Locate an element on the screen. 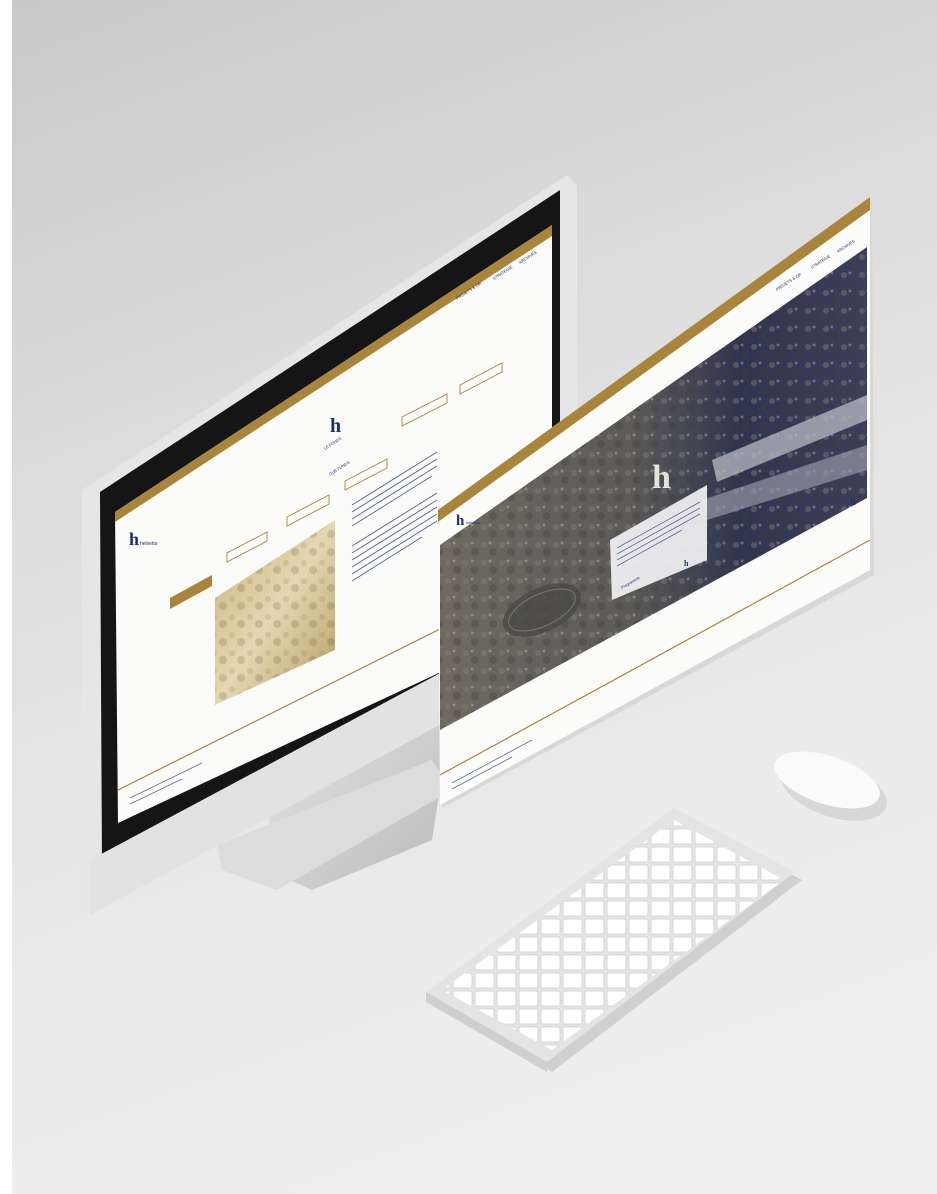 The image size is (937, 1194). right-logo-sub: helvetia is located at coordinates (473, 522).